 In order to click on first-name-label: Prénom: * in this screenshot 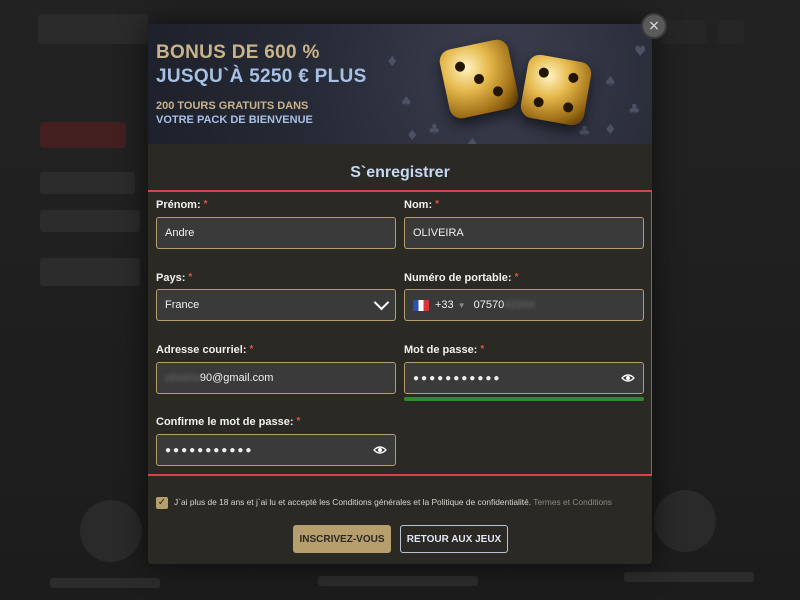, I will do `click(182, 205)`.